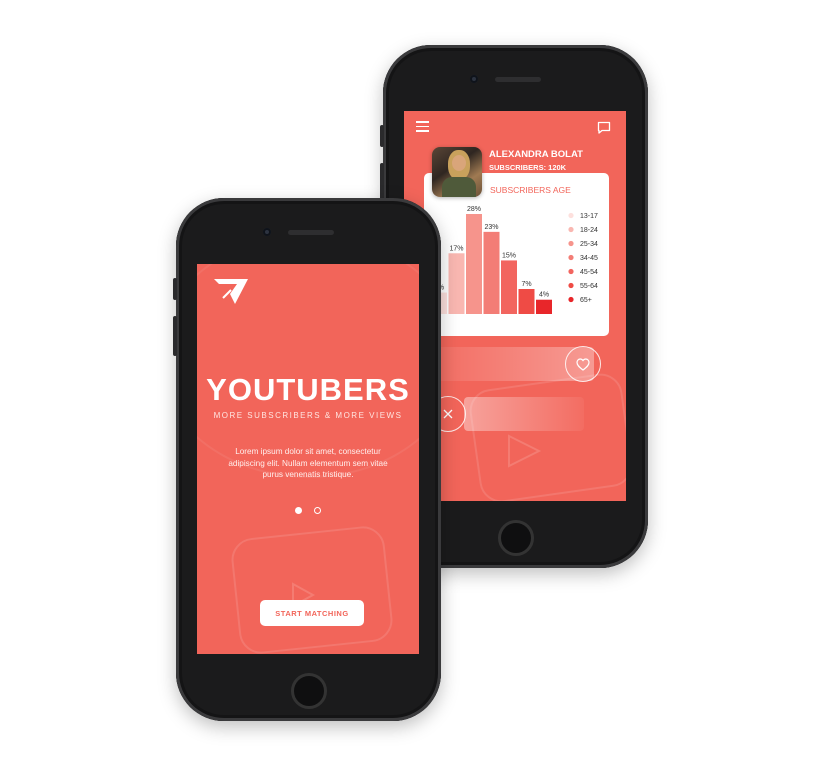 This screenshot has height=763, width=823. I want to click on bar-value-label: 15%, so click(509, 255).